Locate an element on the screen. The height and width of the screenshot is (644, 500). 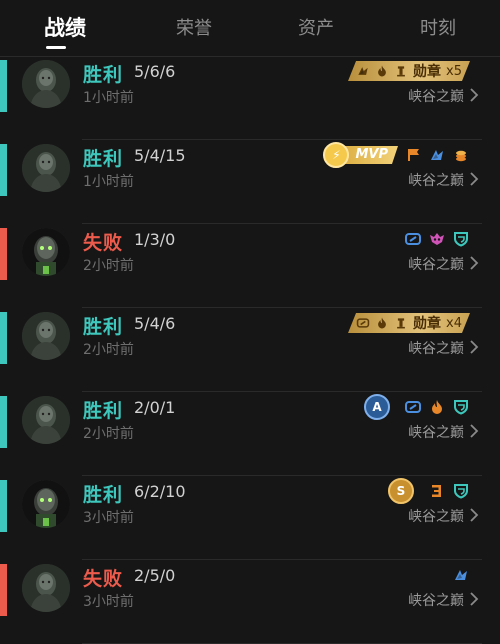
match-badges: A is located at coordinates (417, 407).